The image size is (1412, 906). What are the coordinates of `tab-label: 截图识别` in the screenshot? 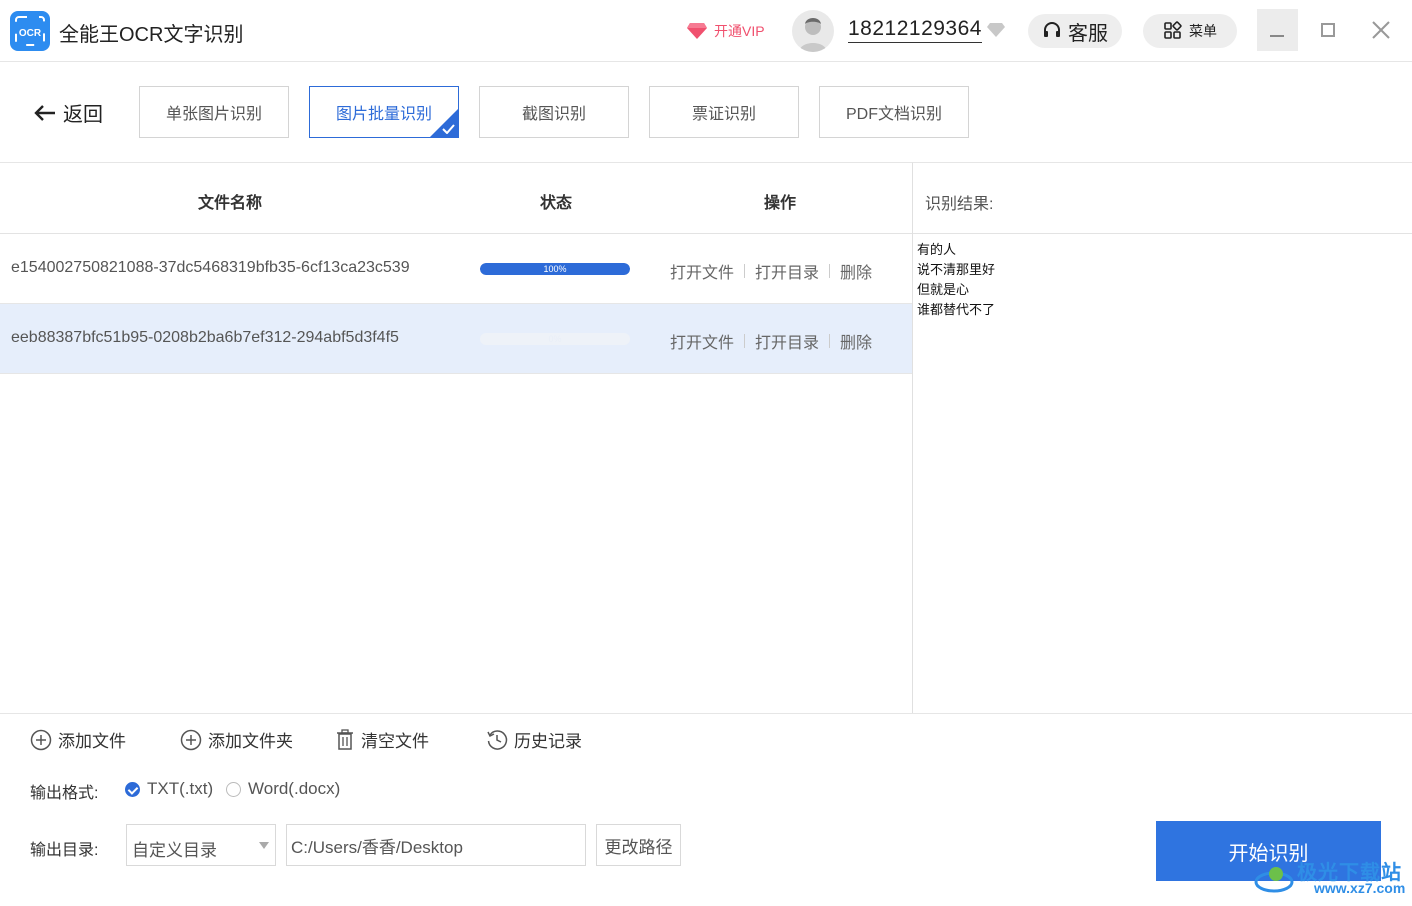 It's located at (553, 114).